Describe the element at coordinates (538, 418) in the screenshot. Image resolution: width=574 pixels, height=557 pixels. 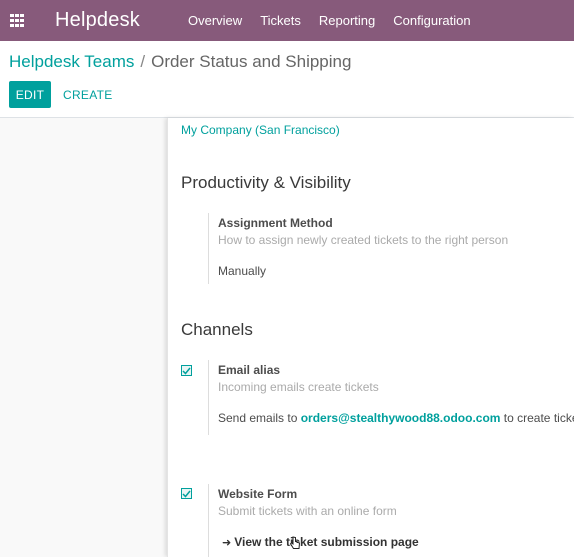
I see `email-alias-suffix: to create tickets` at that location.